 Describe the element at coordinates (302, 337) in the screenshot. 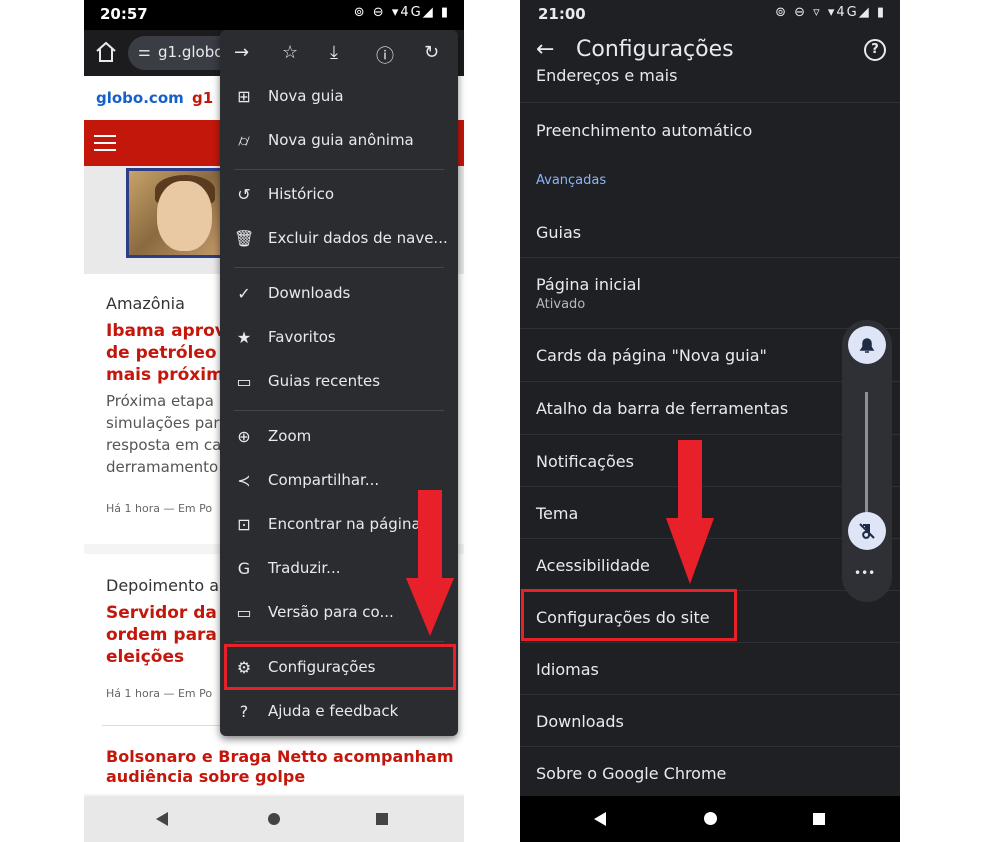

I see `menu-item-label: Favoritos` at that location.